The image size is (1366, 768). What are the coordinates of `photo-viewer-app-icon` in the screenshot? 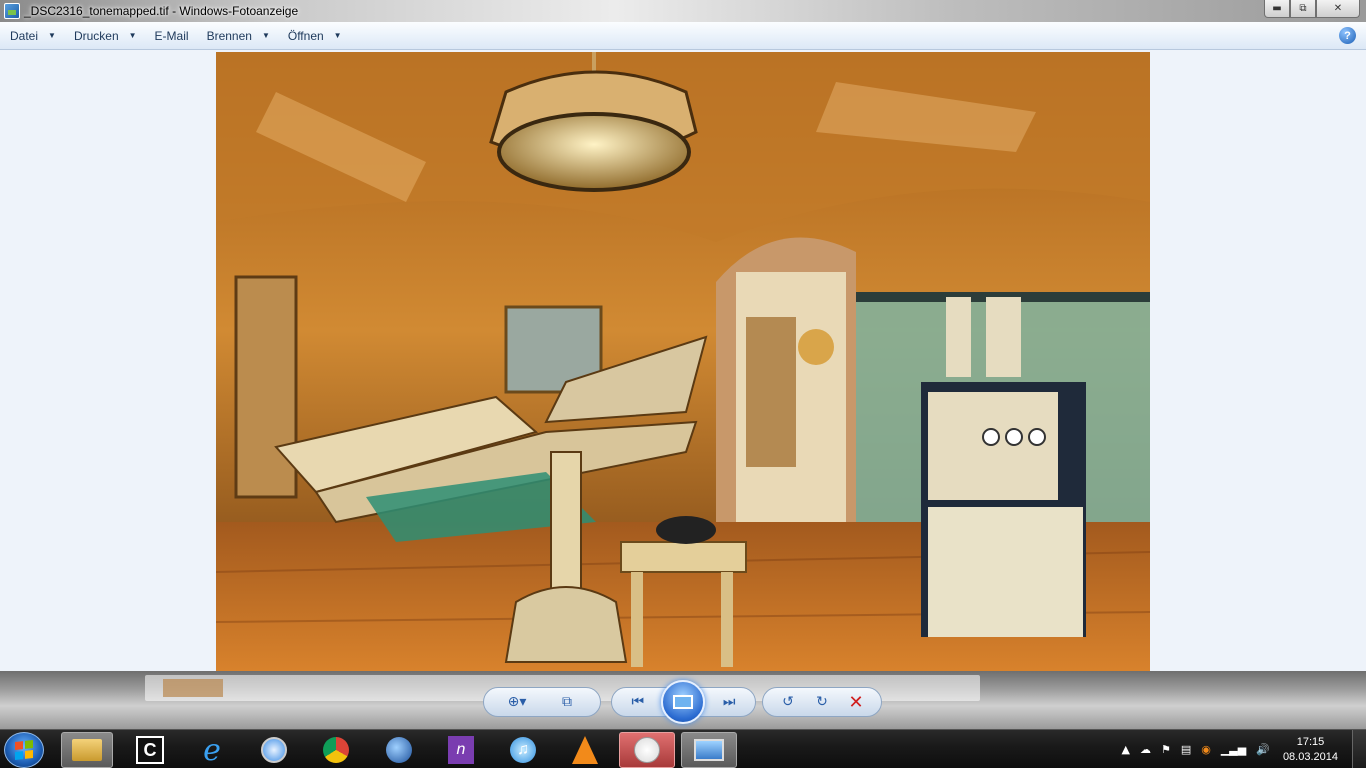 It's located at (12, 11).